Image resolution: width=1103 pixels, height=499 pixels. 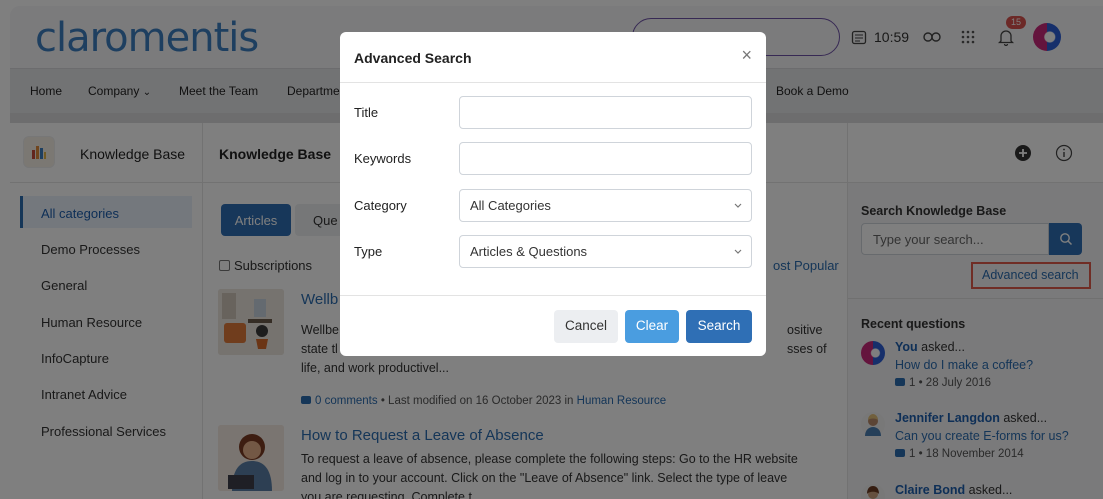 What do you see at coordinates (510, 205) in the screenshot?
I see `category-select-value: All Categories` at bounding box center [510, 205].